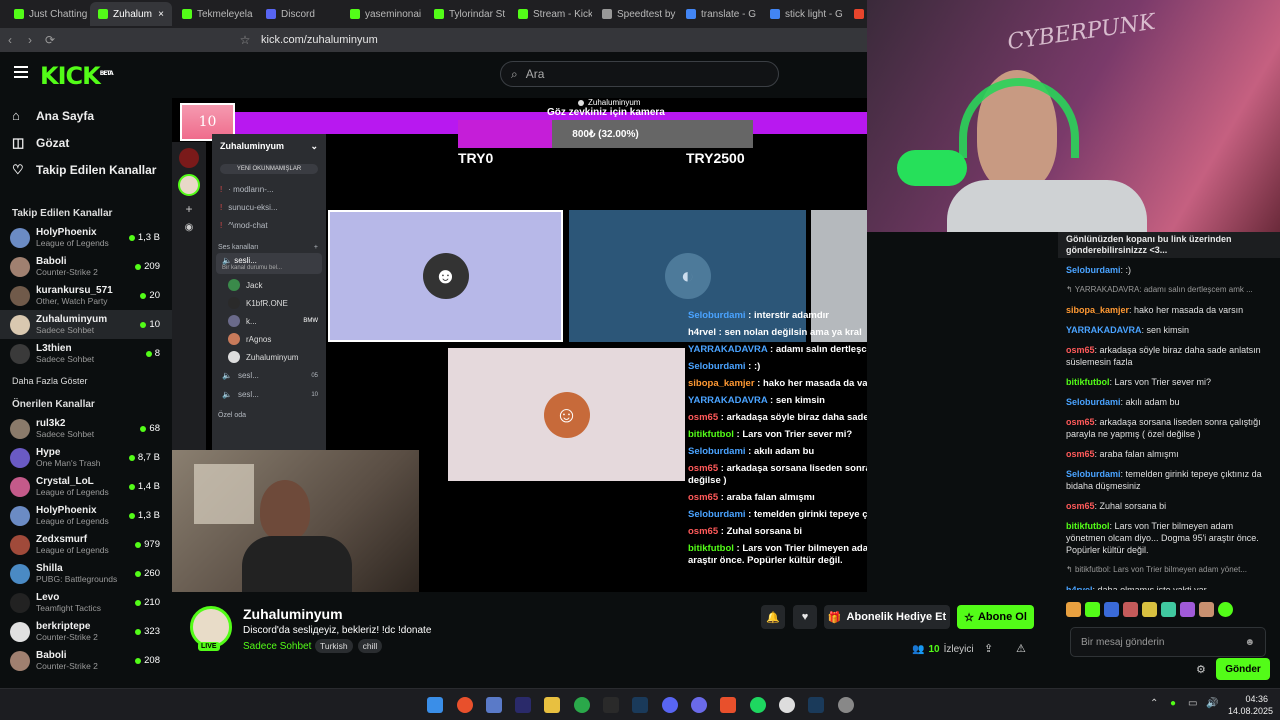 This screenshot has height=720, width=1280. Describe the element at coordinates (1169, 506) in the screenshot. I see `chat-message: osm65: Zuhal sorsana bi` at that location.